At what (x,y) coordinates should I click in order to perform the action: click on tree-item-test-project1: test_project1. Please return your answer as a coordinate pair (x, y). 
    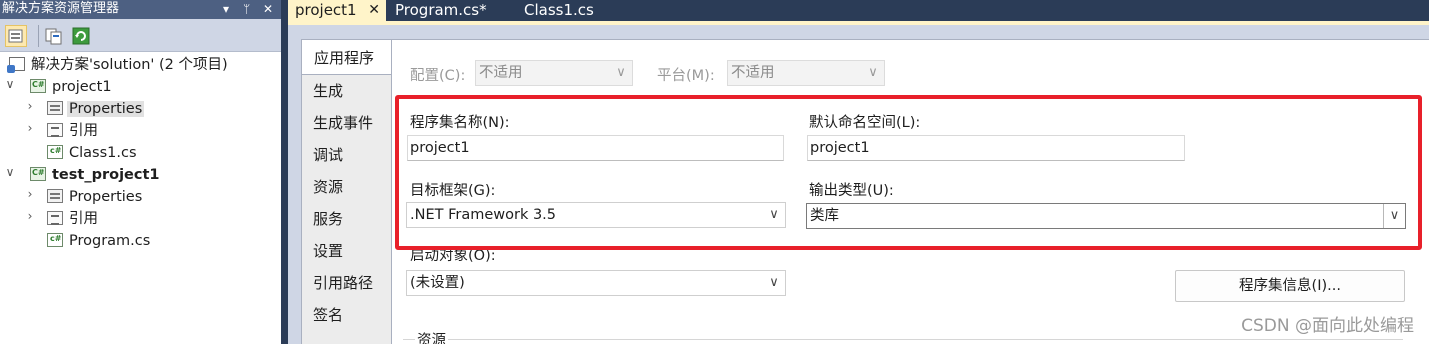
    Looking at the image, I should click on (96, 175).